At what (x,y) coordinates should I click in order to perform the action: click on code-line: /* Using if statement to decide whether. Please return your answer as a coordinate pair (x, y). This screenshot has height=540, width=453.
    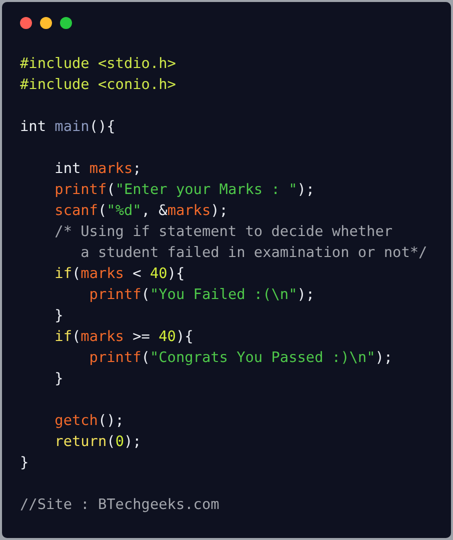
    Looking at the image, I should click on (223, 232).